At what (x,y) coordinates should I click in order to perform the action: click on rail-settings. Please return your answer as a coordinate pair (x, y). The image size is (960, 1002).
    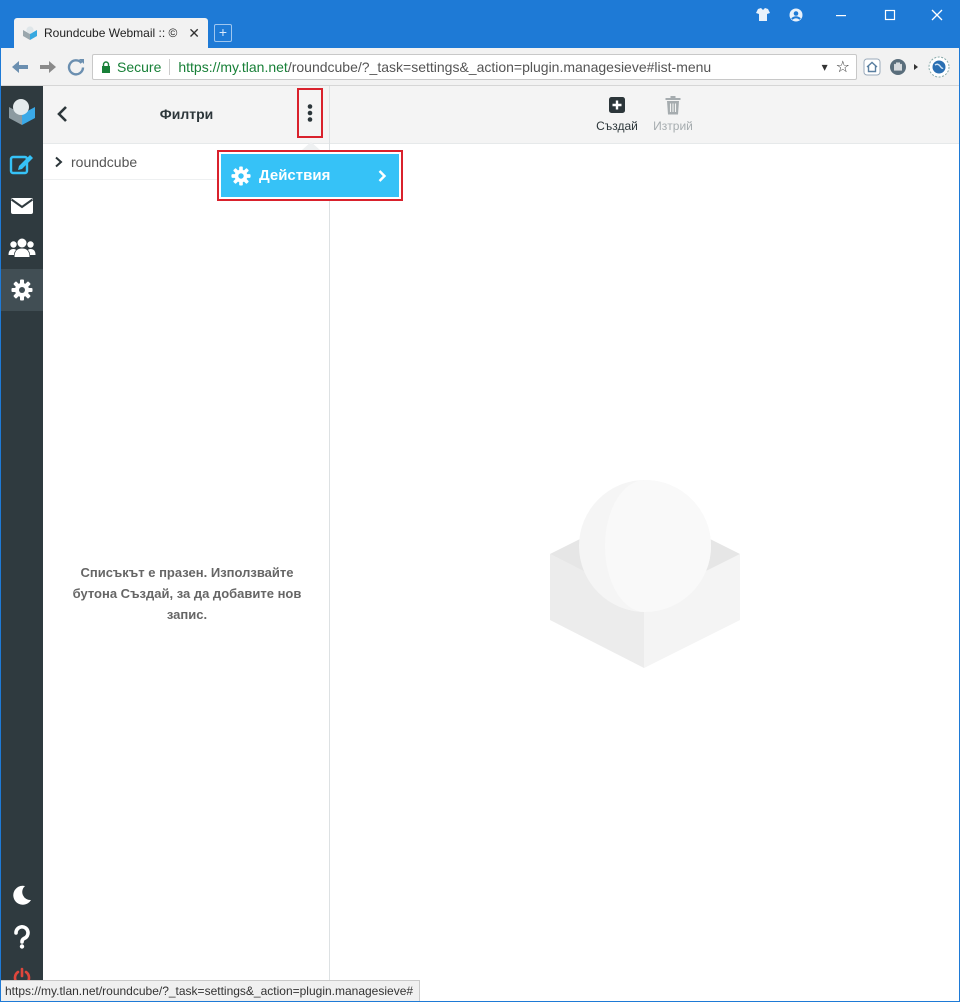
    Looking at the image, I should click on (21, 290).